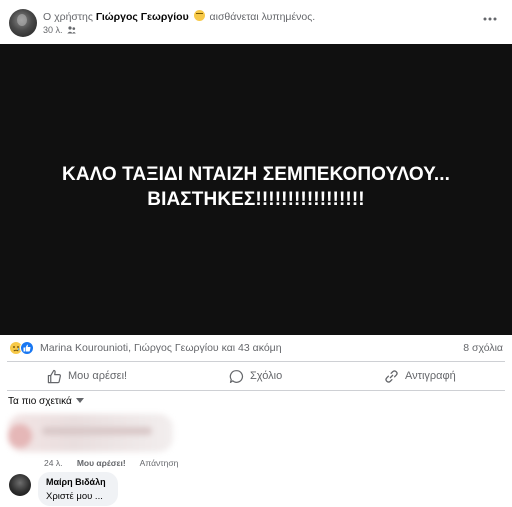 The height and width of the screenshot is (507, 512). I want to click on reaction-icons, so click(23, 348).